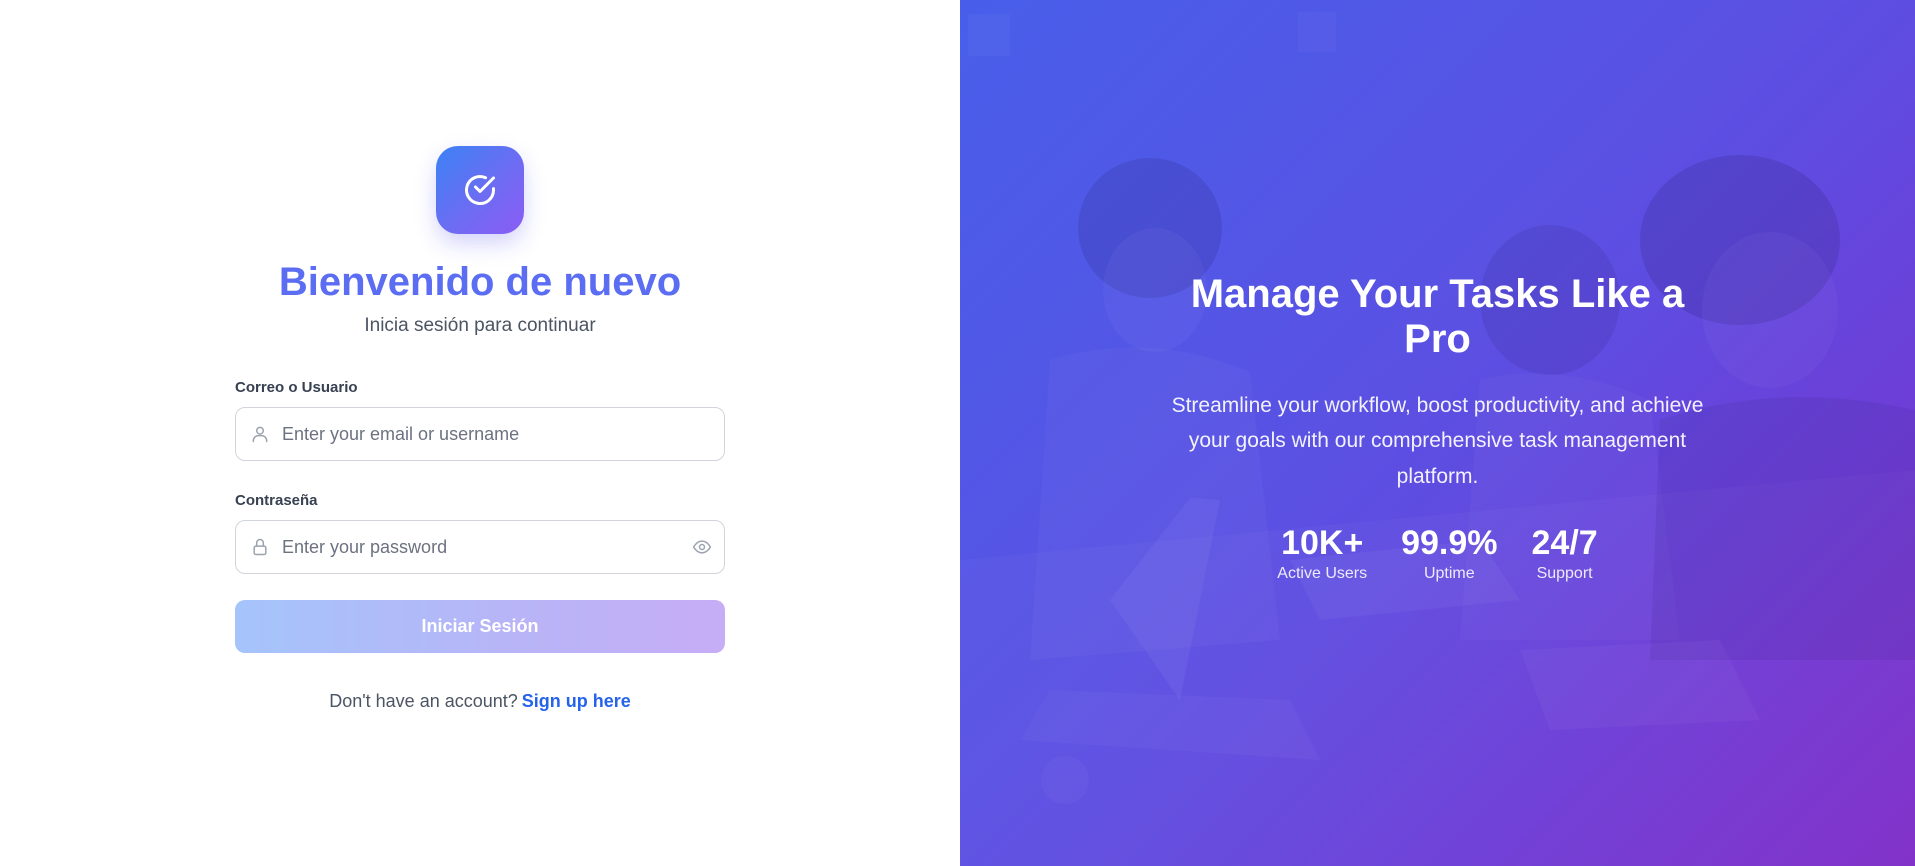 This screenshot has width=1915, height=866. What do you see at coordinates (1449, 574) in the screenshot?
I see `stat-label: Uptime` at bounding box center [1449, 574].